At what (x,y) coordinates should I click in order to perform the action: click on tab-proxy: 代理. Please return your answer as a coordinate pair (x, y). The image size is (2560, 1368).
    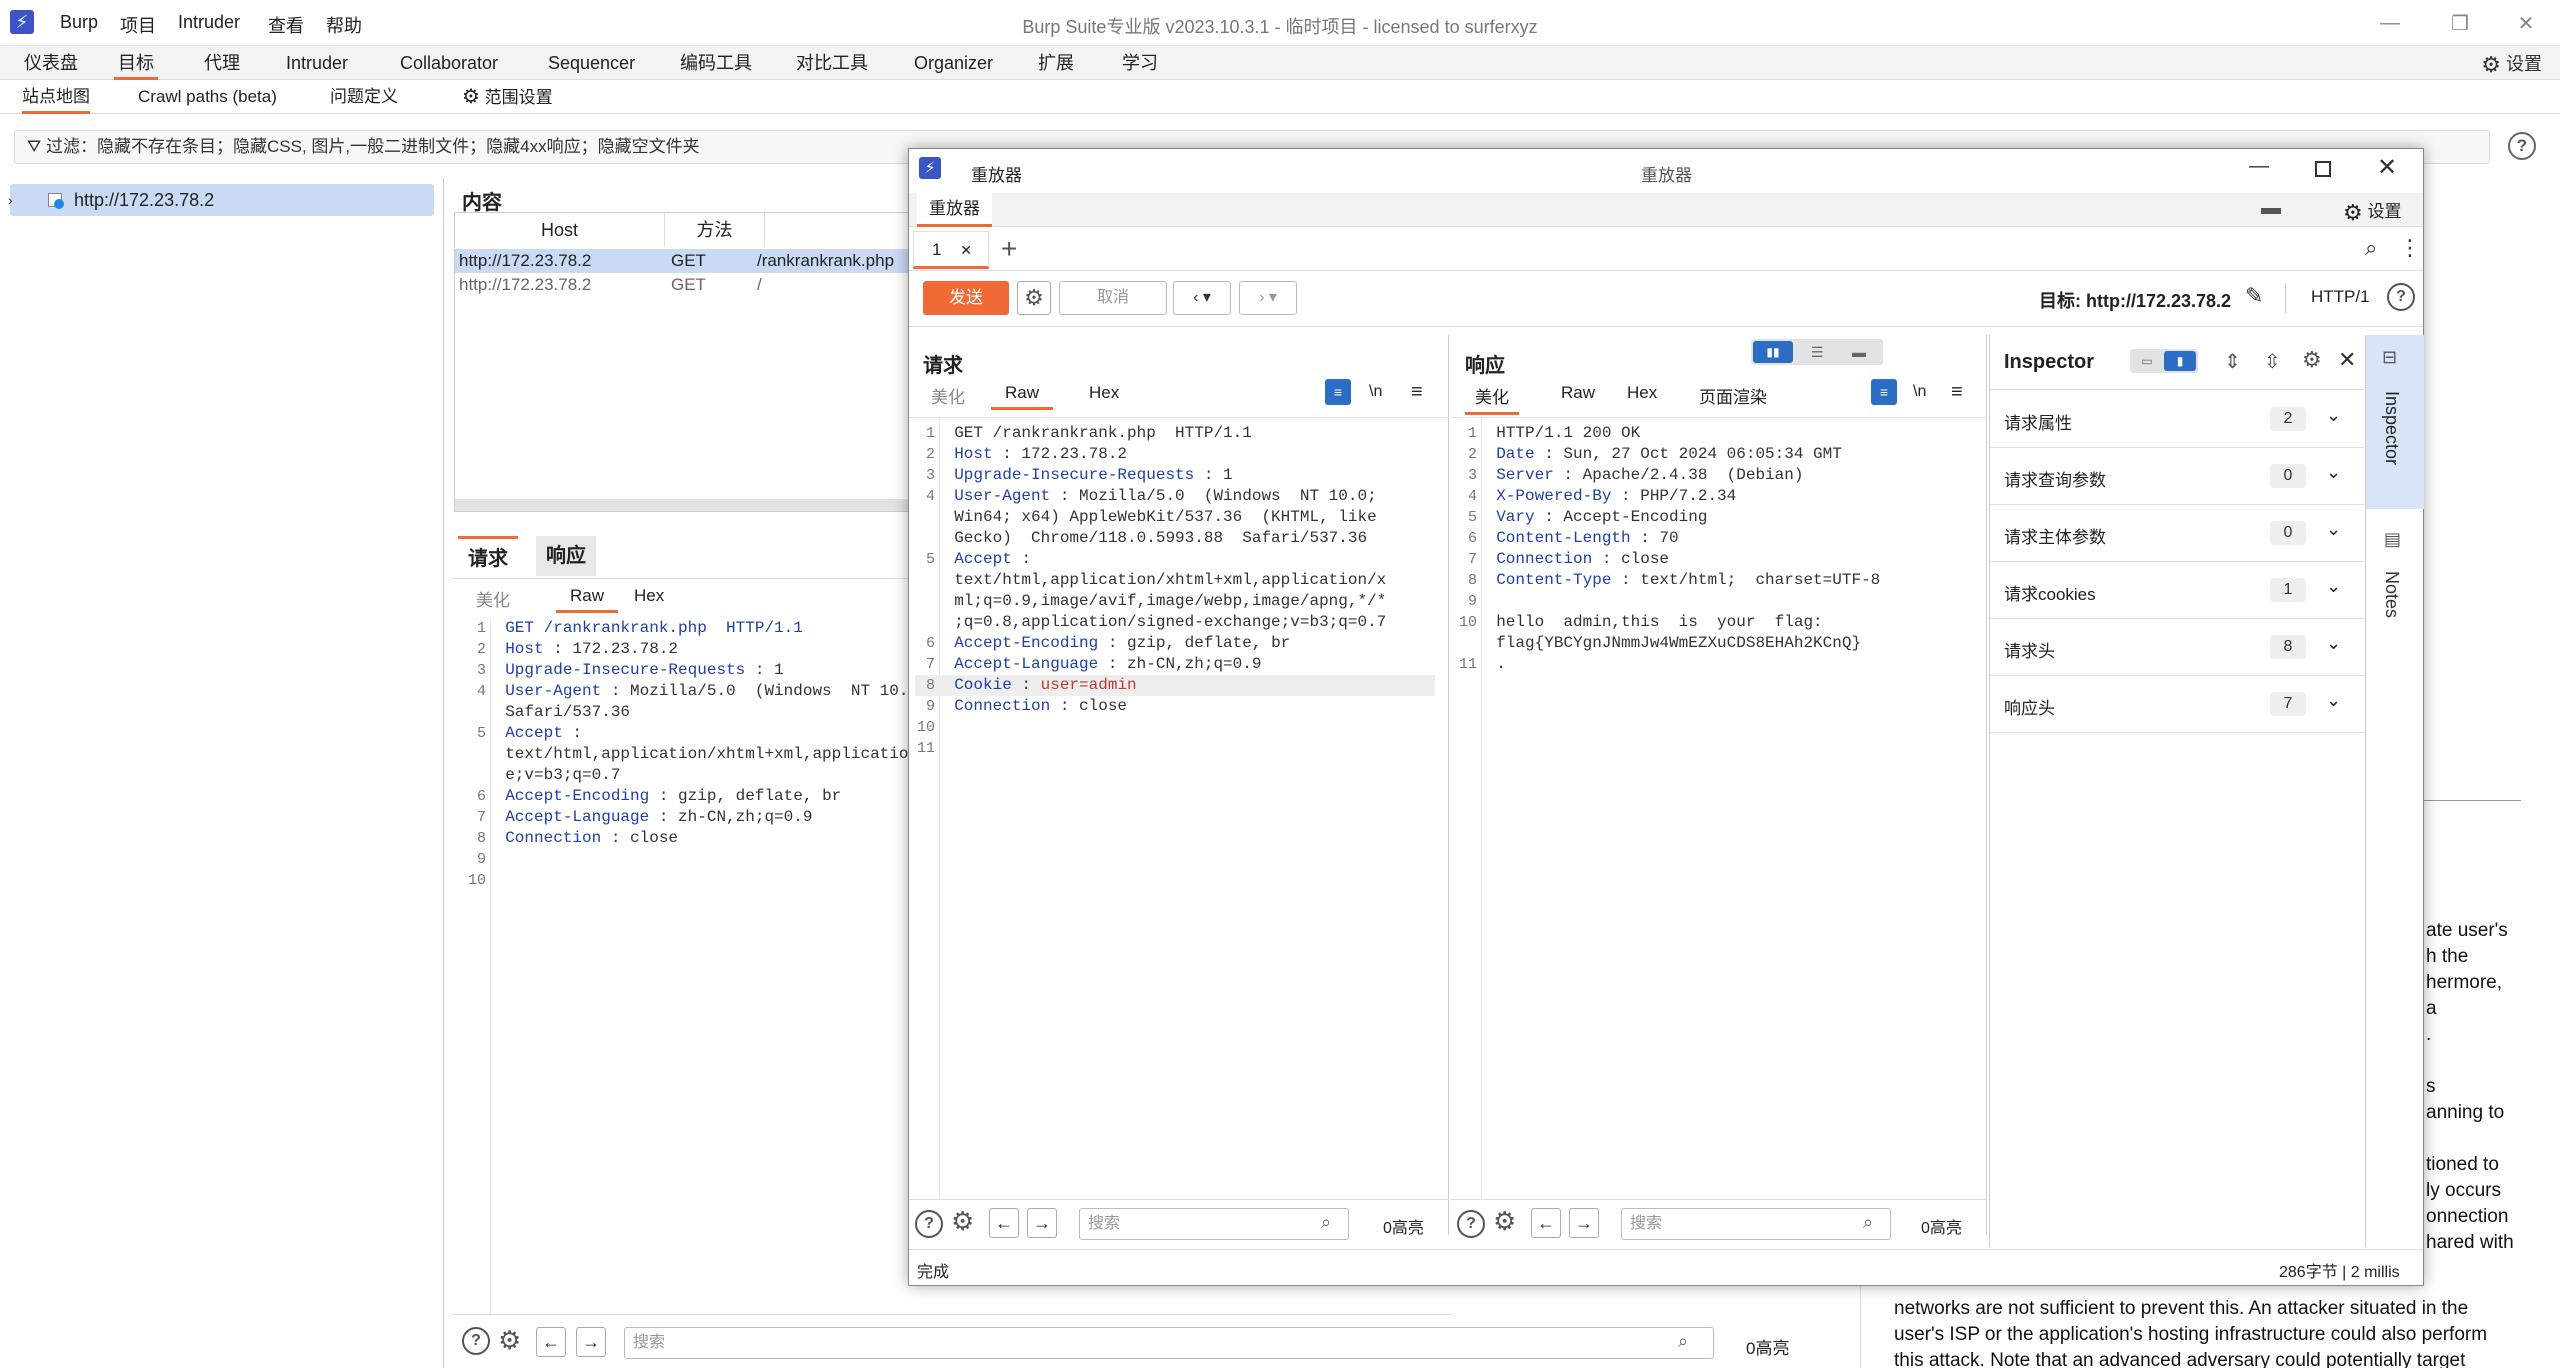
    Looking at the image, I should click on (222, 63).